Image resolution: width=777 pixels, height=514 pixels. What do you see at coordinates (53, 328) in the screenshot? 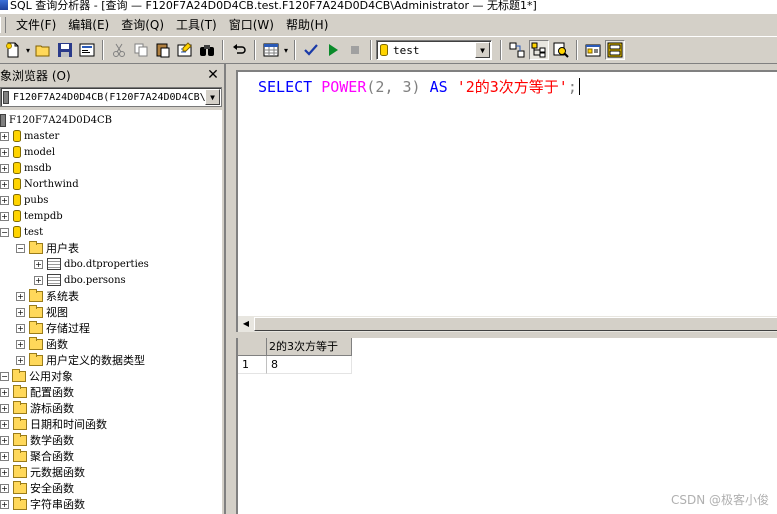
I see `tree-node-folder: + 存储过程` at bounding box center [53, 328].